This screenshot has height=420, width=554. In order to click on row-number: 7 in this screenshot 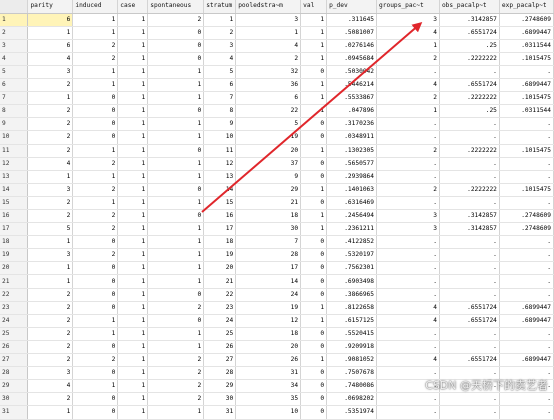, I will do `click(14, 98)`.